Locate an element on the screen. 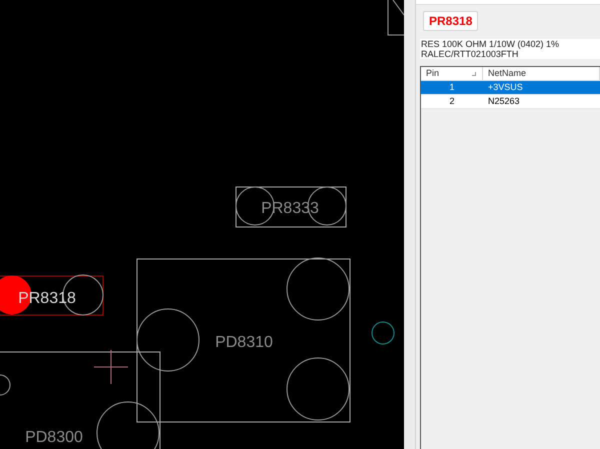  crosshair-icon is located at coordinates (111, 367).